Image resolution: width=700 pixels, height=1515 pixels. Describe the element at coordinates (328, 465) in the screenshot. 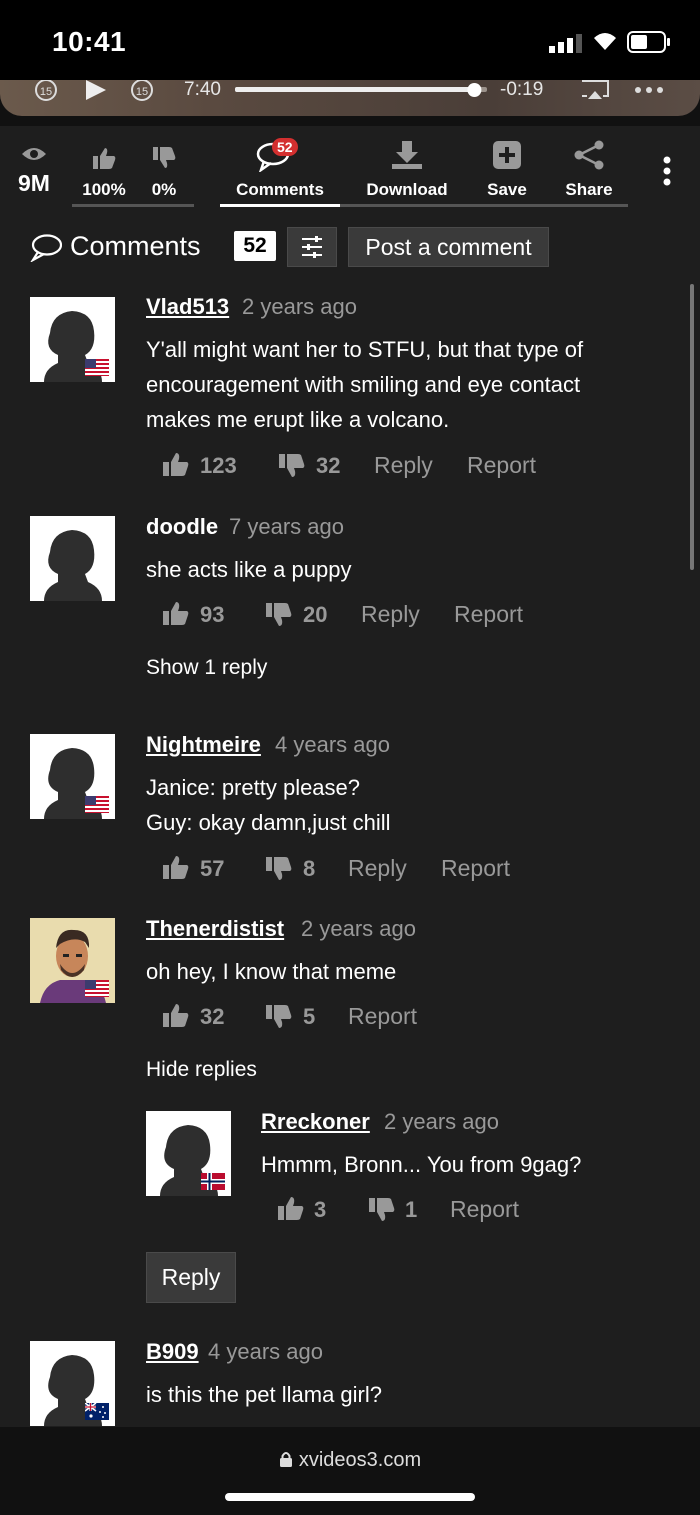

I see `dislike-count: 32` at that location.